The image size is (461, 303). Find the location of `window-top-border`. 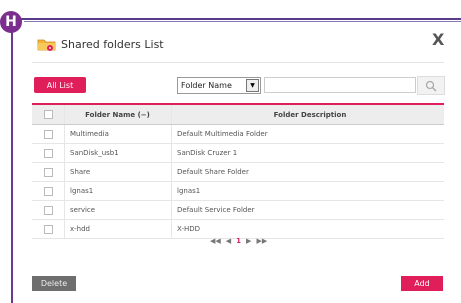

window-top-border is located at coordinates (236, 19).